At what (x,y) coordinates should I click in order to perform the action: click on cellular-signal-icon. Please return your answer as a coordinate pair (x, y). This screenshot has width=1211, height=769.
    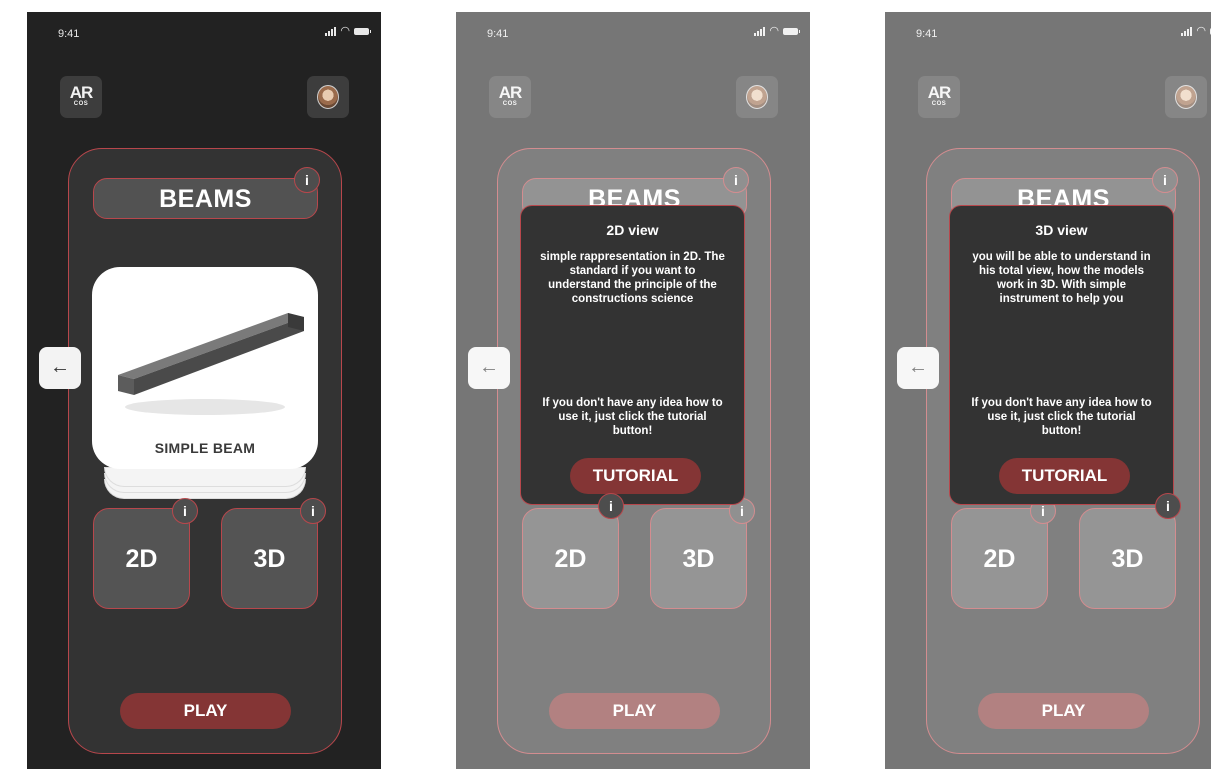
    Looking at the image, I should click on (331, 31).